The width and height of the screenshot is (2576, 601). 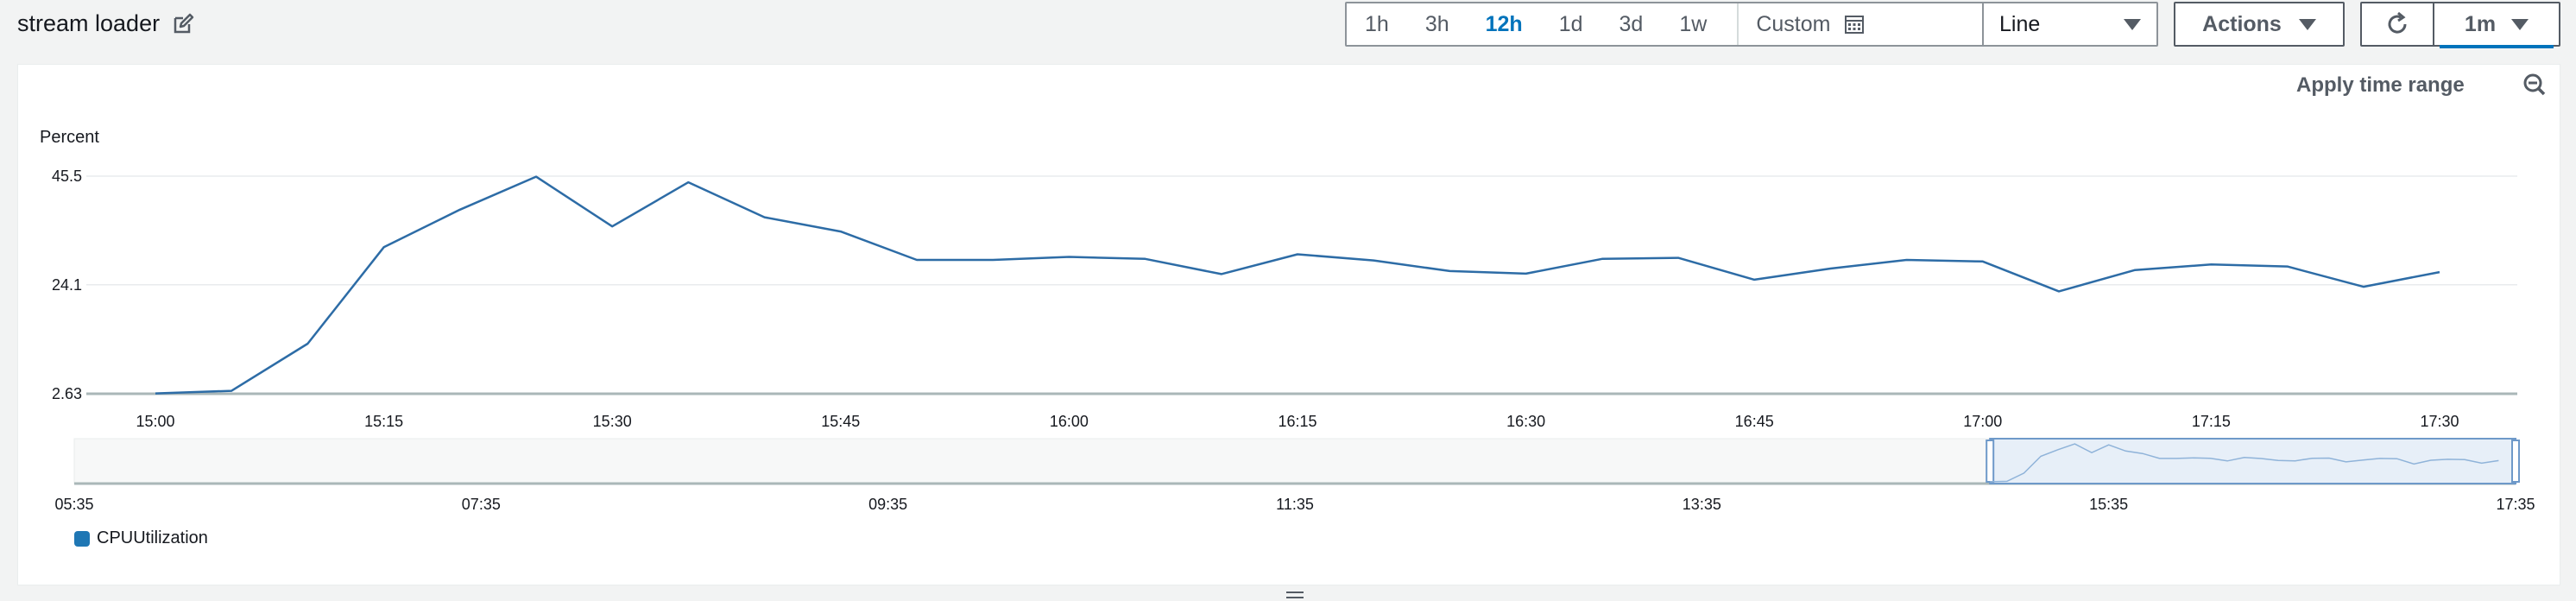 What do you see at coordinates (383, 422) in the screenshot?
I see `x-tick-label: 15:15` at bounding box center [383, 422].